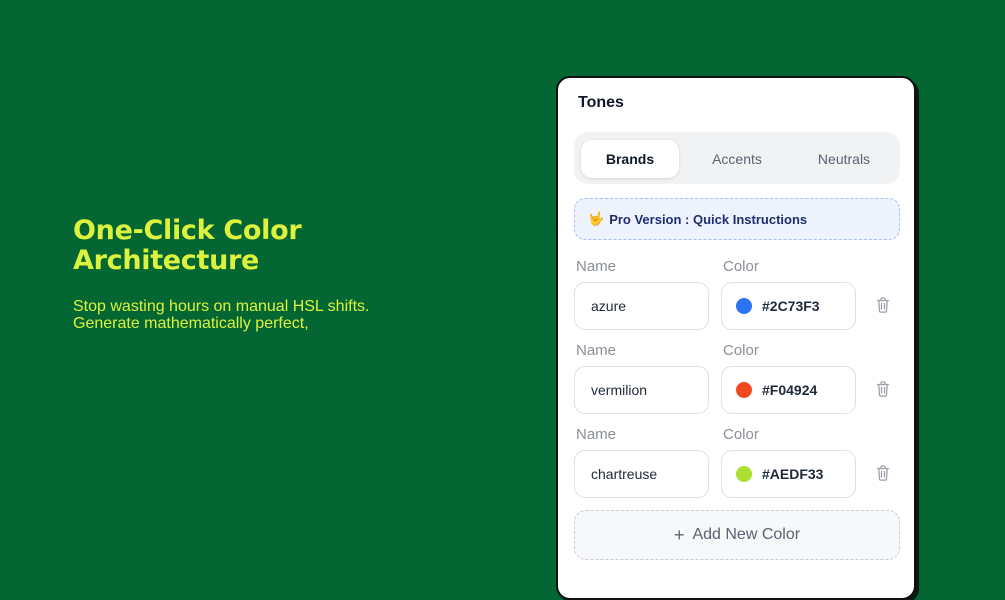 The width and height of the screenshot is (1005, 600). I want to click on color-row: Name Color azure #2C73F3, so click(739, 298).